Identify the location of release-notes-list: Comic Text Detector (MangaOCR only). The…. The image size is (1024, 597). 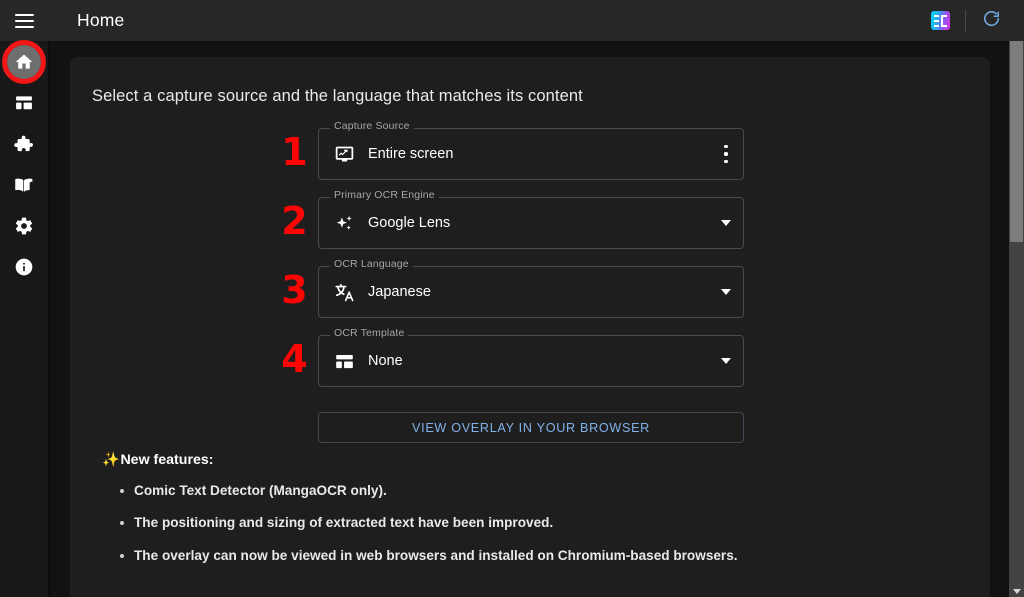
(546, 523).